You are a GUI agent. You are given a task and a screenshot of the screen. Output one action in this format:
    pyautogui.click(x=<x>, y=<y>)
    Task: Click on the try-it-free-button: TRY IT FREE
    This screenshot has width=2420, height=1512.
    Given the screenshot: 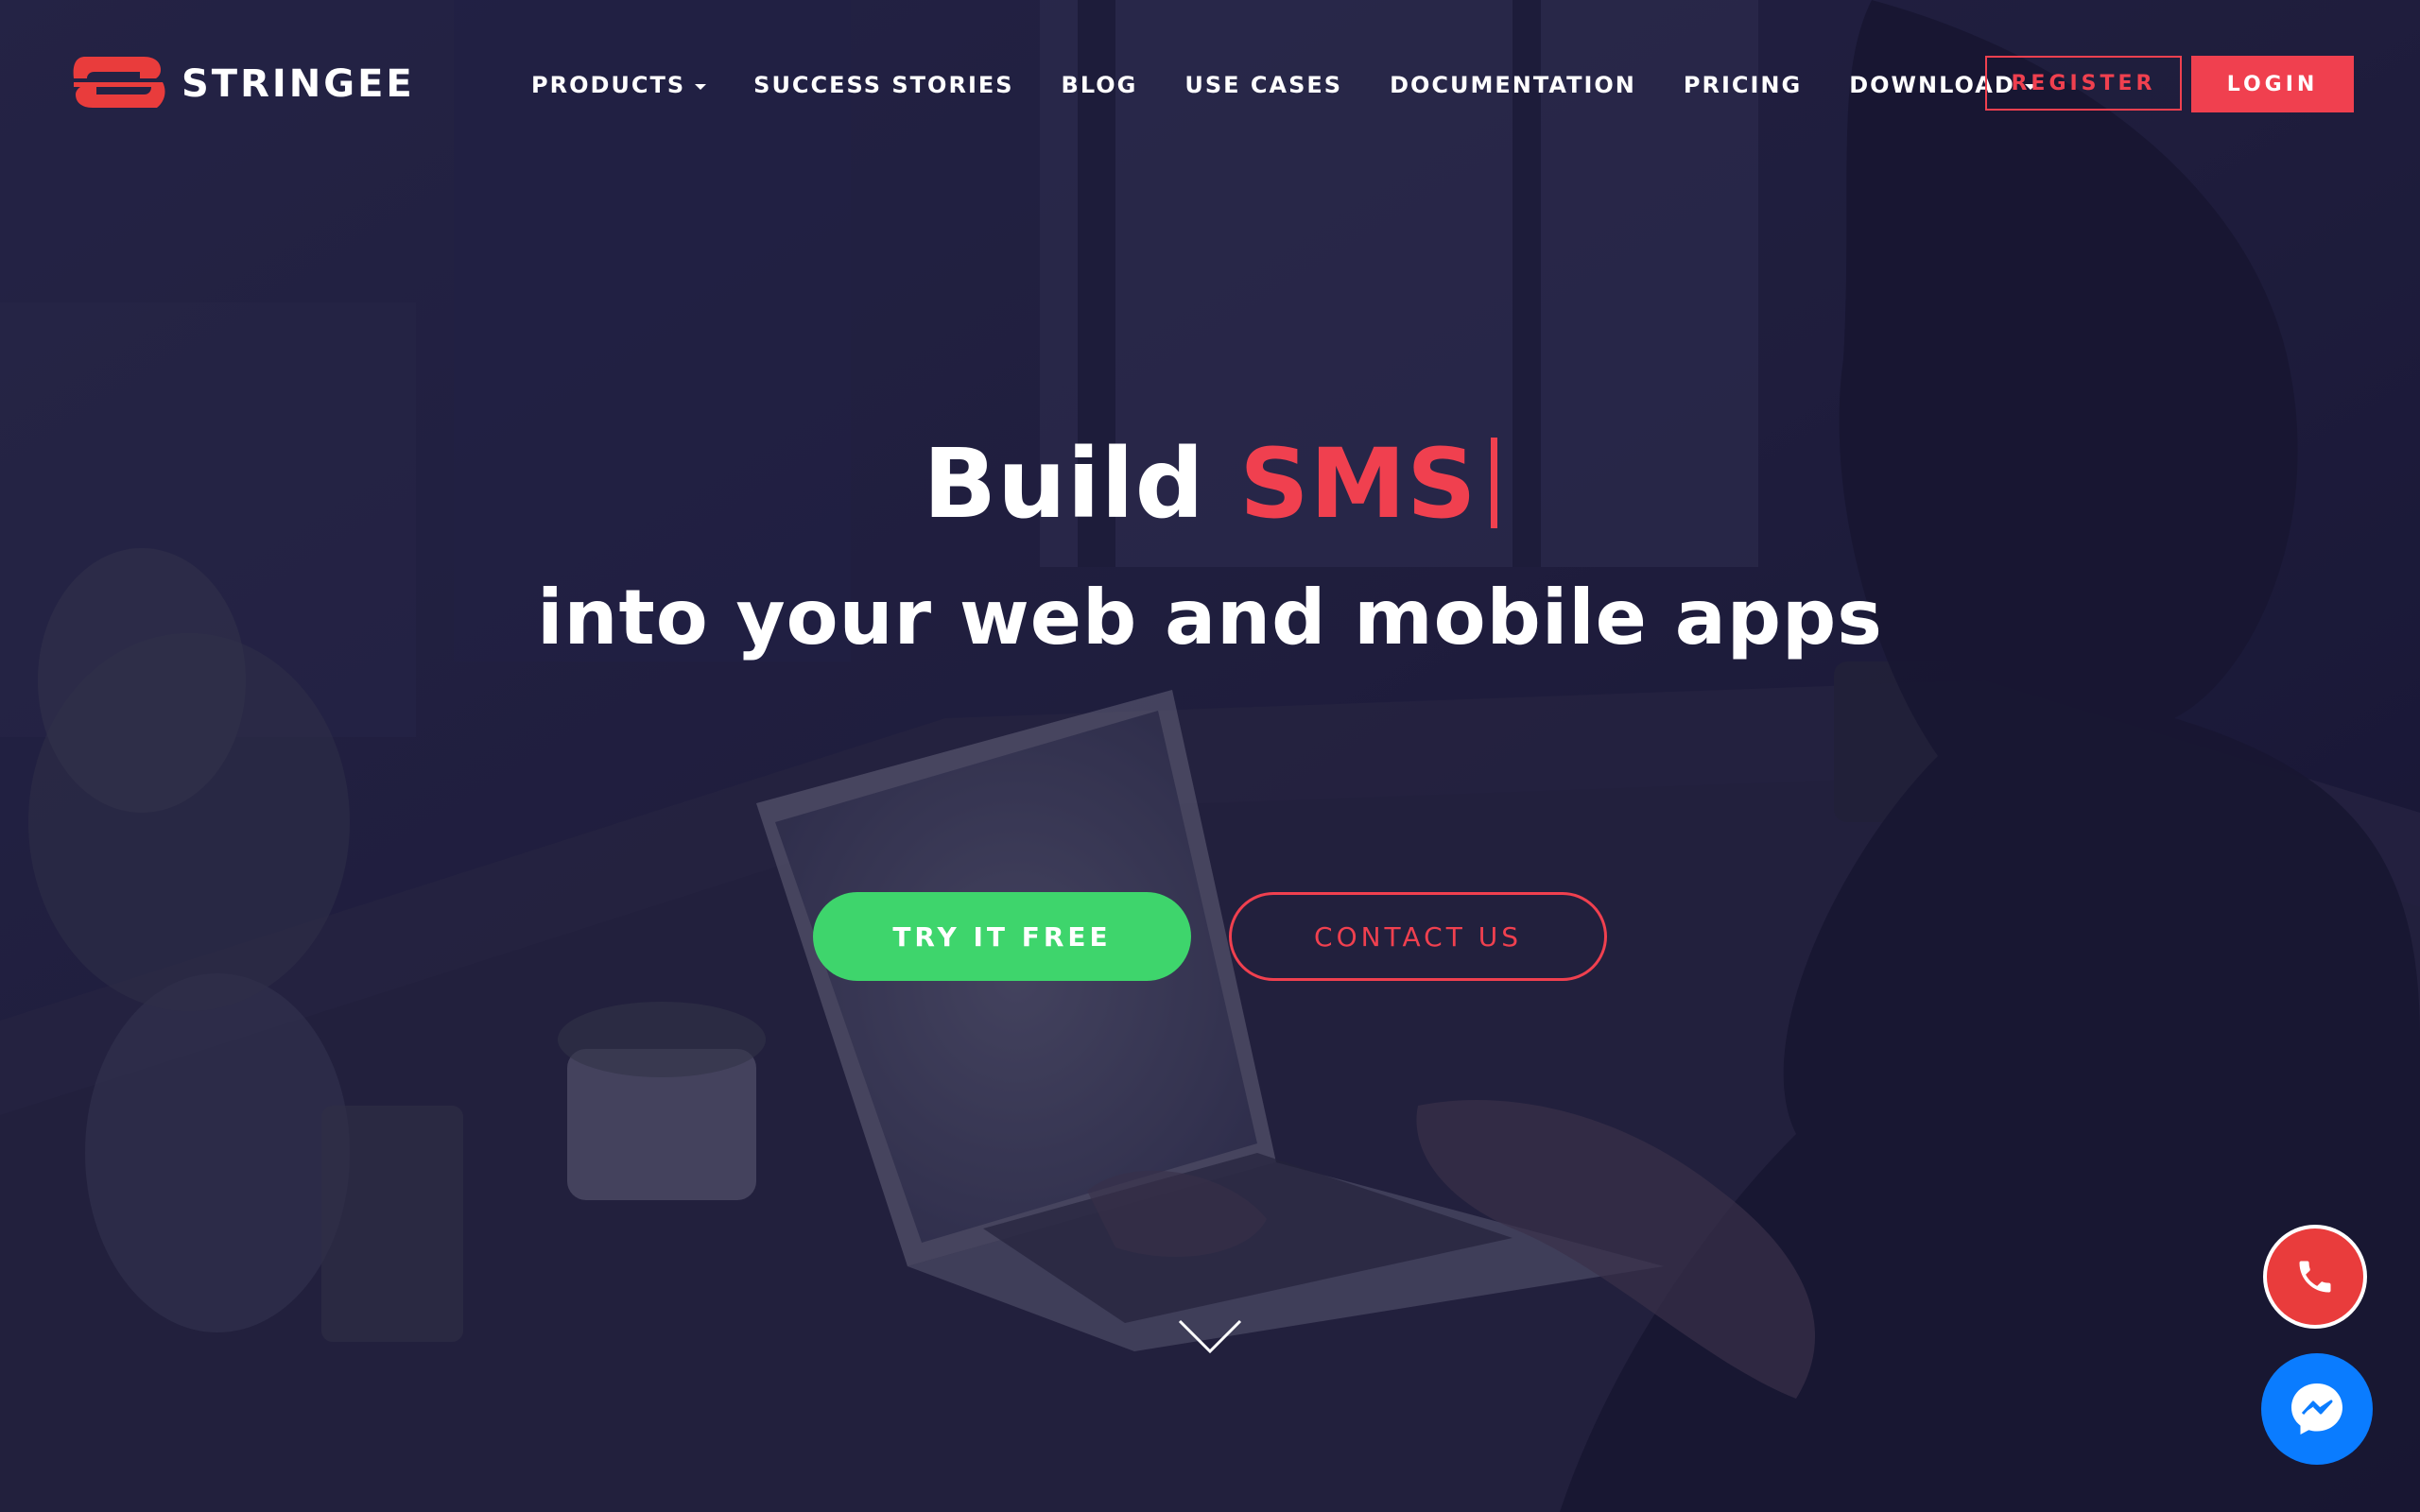 What is the action you would take?
    pyautogui.click(x=1002, y=936)
    